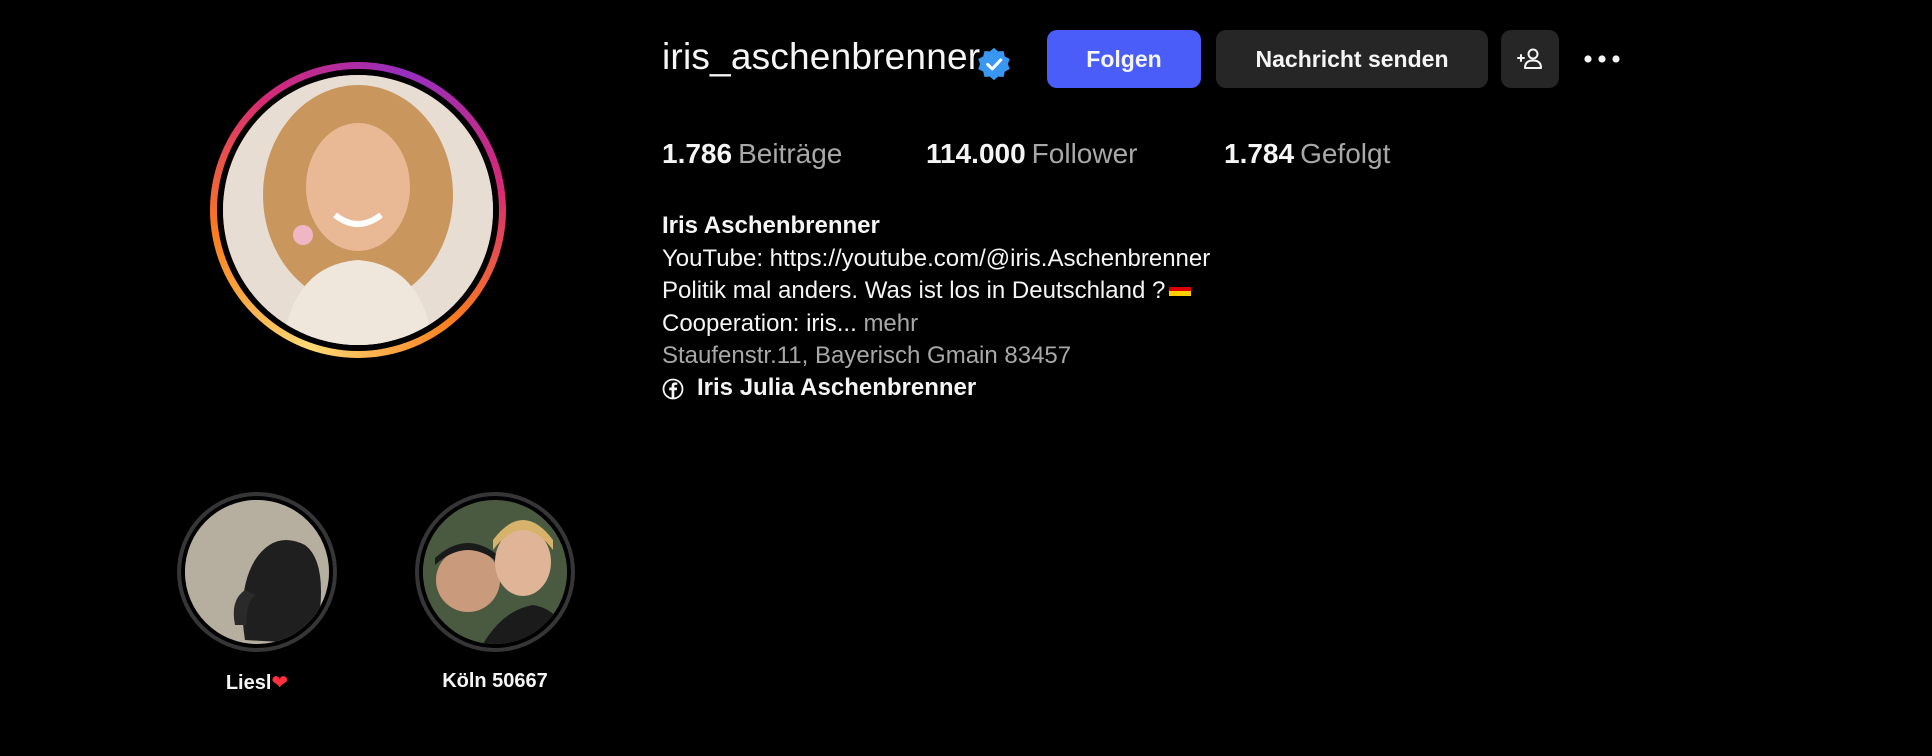 This screenshot has height=756, width=1932. What do you see at coordinates (836, 388) in the screenshot?
I see `facebook-profile-link: Iris Julia Aschenbrenner` at bounding box center [836, 388].